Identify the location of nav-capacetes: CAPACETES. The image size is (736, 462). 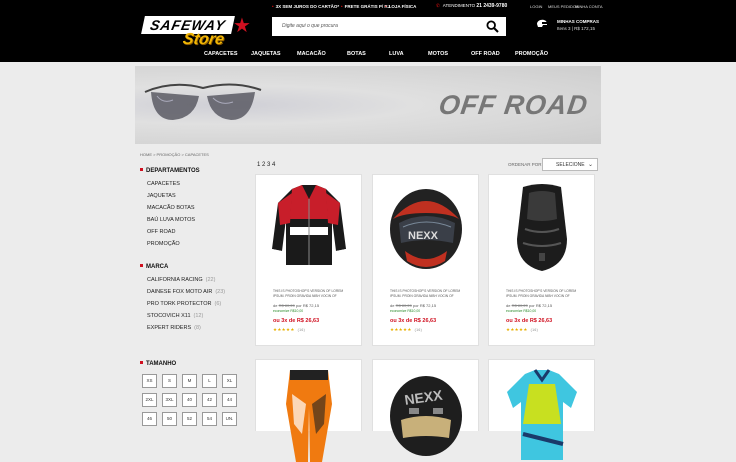
(221, 54).